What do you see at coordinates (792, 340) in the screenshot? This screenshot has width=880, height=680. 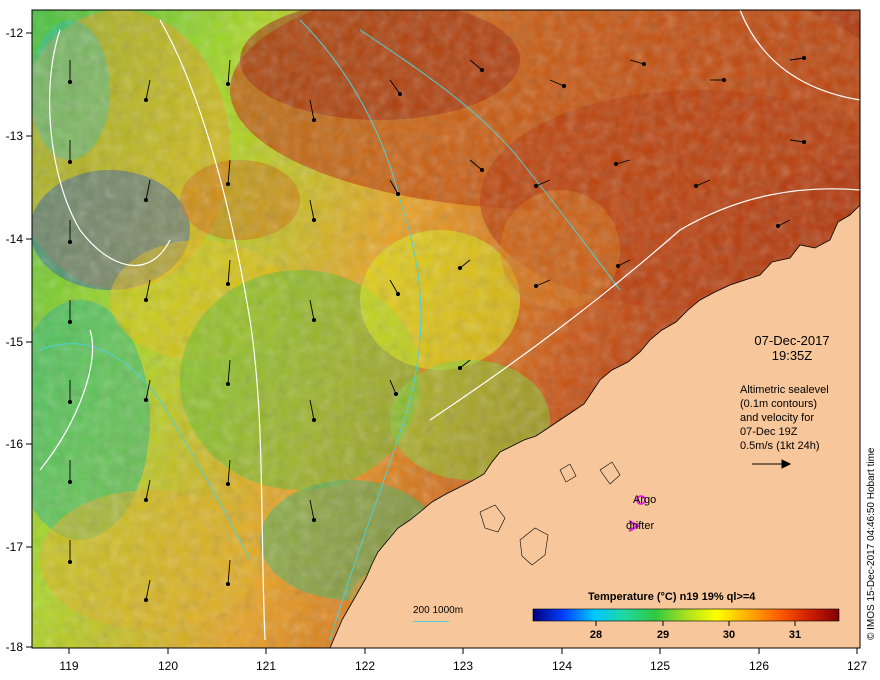 I see `date-label: 07-Dec-2017` at bounding box center [792, 340].